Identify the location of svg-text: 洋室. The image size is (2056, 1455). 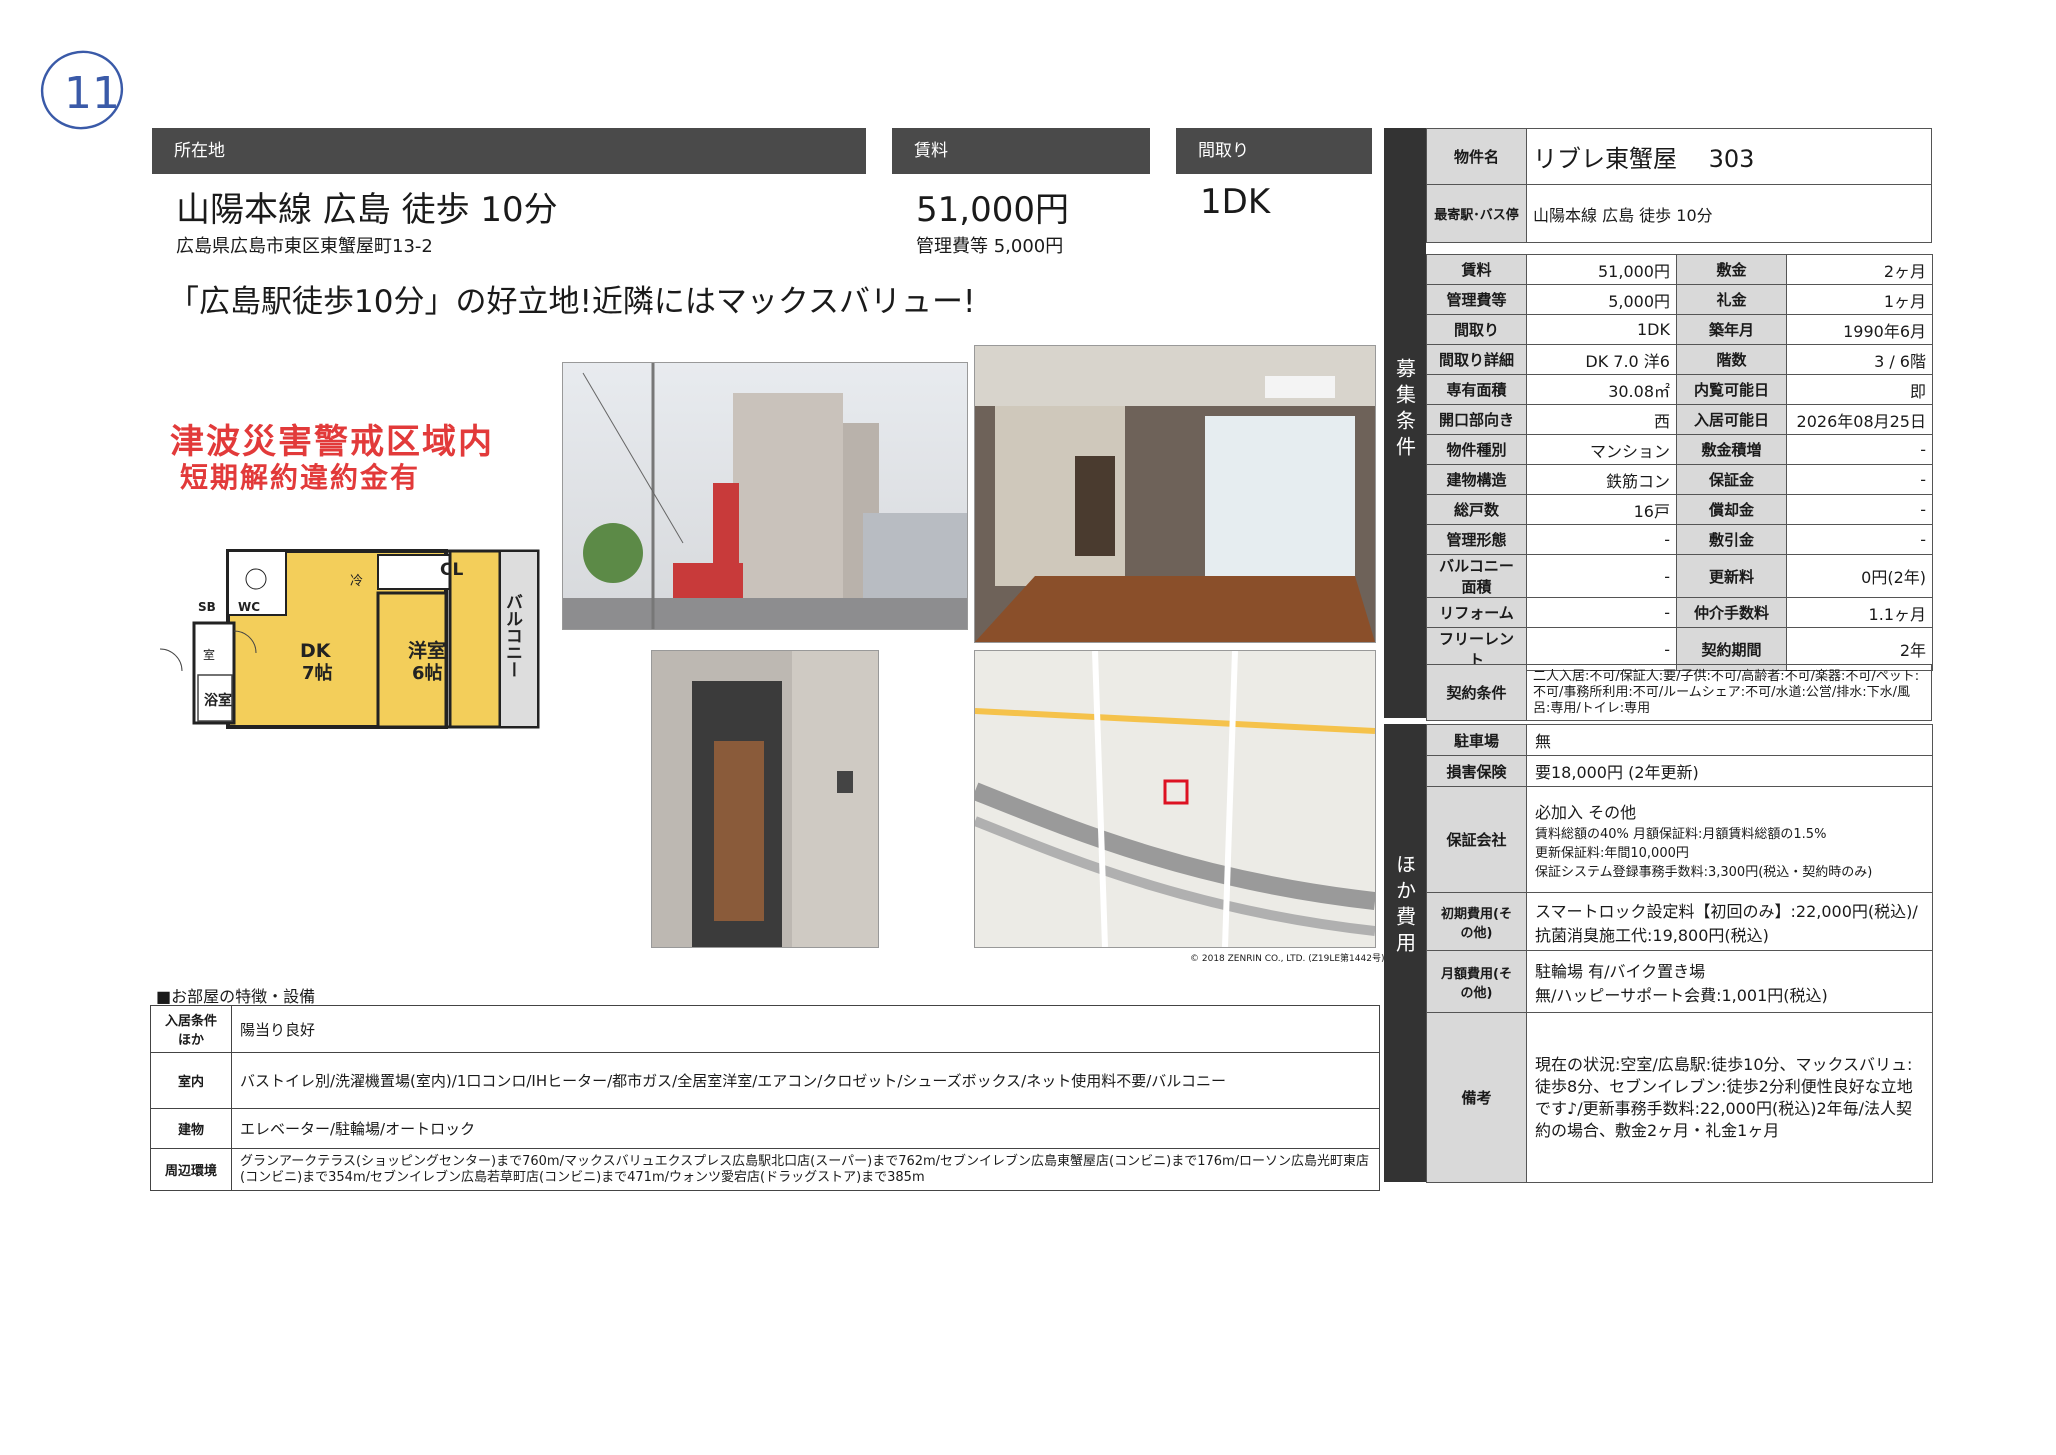
(427, 650).